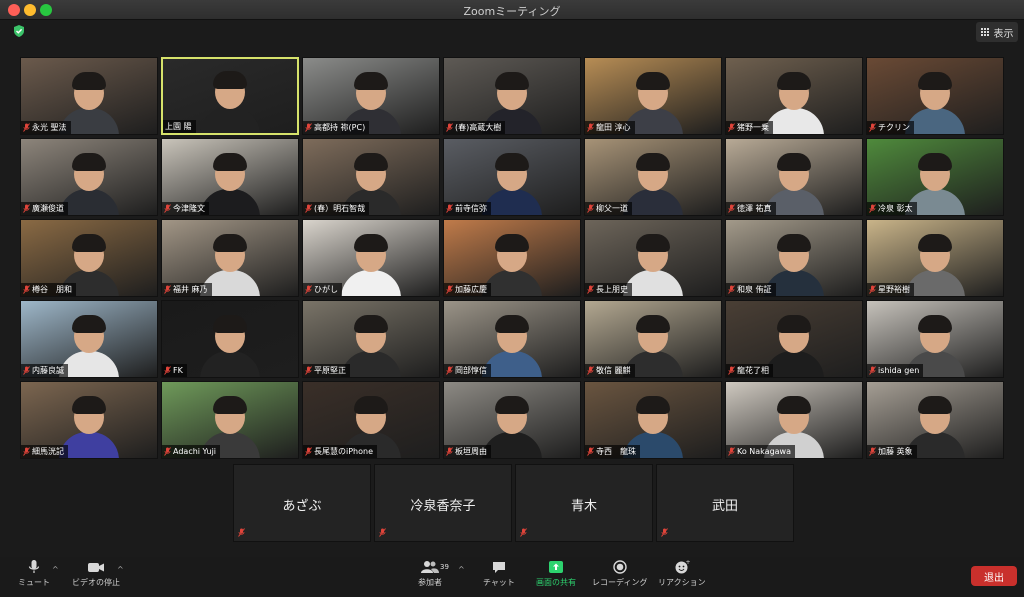  Describe the element at coordinates (34, 566) in the screenshot. I see `microphone-icon` at that location.